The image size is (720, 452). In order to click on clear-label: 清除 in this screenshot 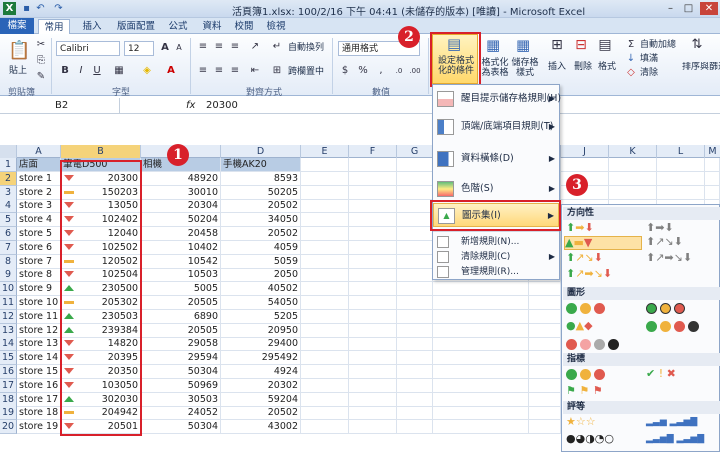, I will do `click(649, 73)`.